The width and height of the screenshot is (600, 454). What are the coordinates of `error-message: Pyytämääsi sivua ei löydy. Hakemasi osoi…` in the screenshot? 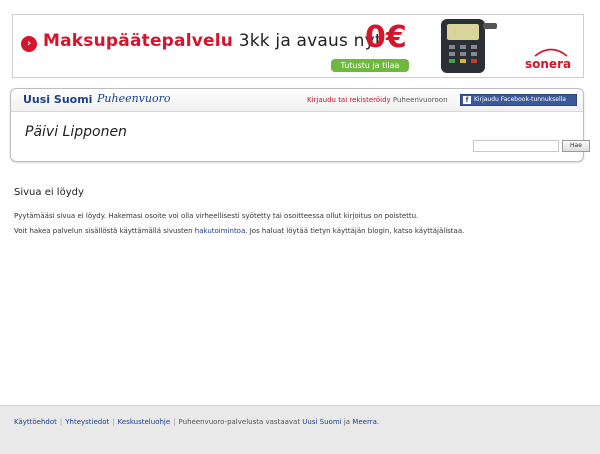 It's located at (216, 216).